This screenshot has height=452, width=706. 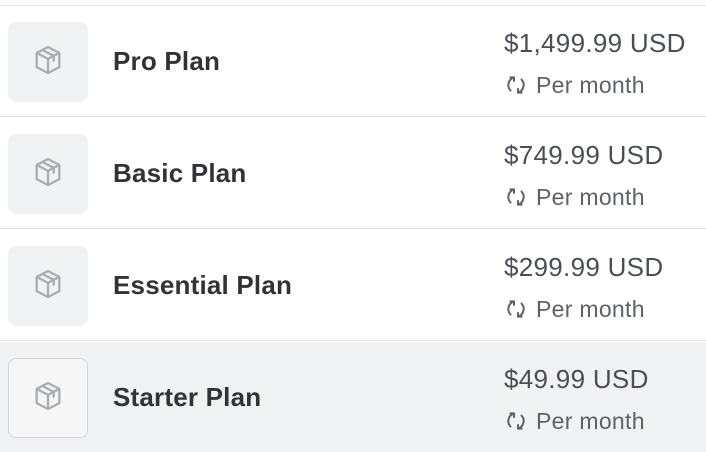 I want to click on plan-price: $1,499.99 USD, so click(x=595, y=43).